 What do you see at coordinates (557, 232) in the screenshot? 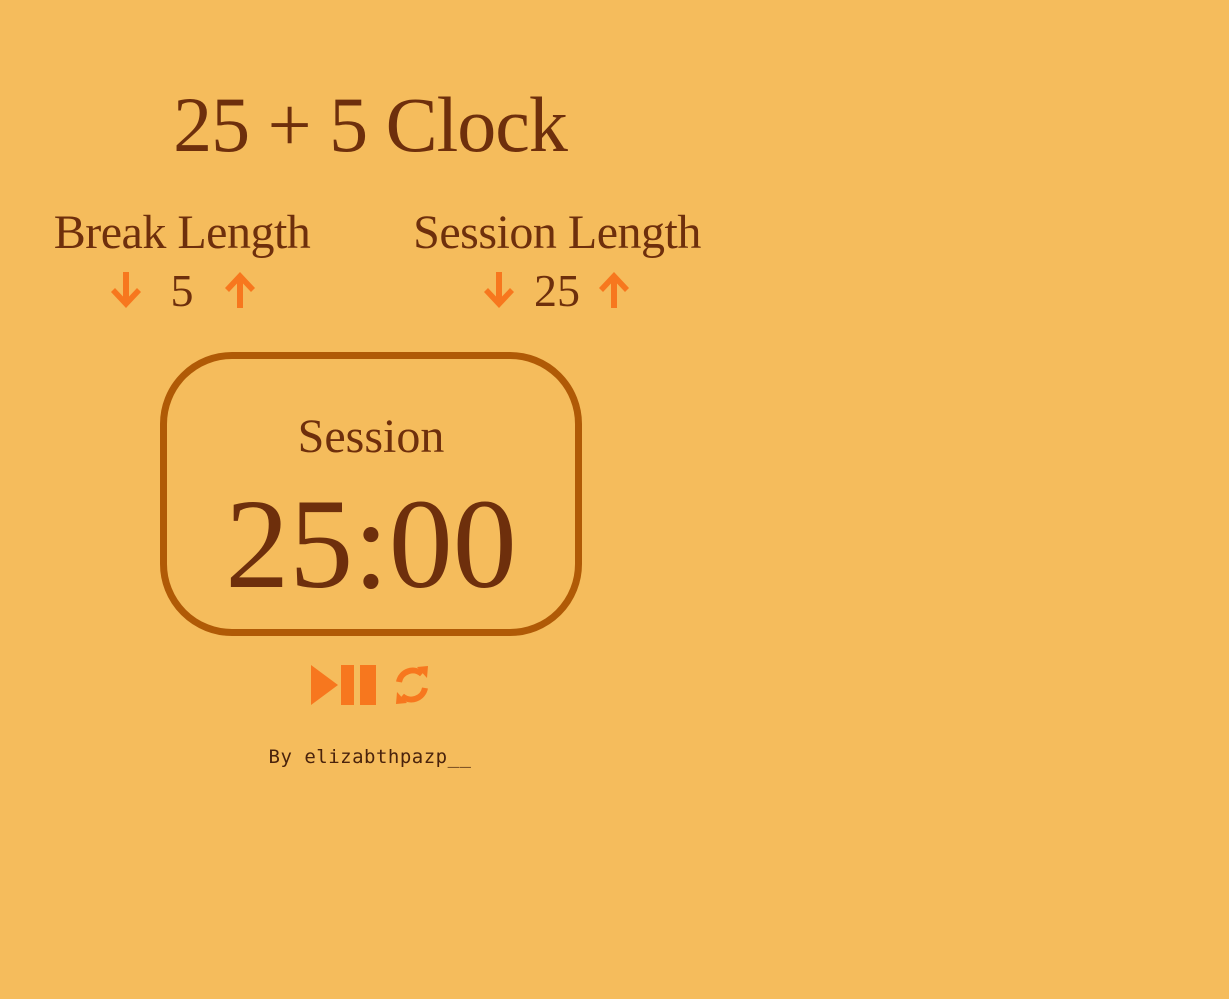
I see `session-label: Session Length` at bounding box center [557, 232].